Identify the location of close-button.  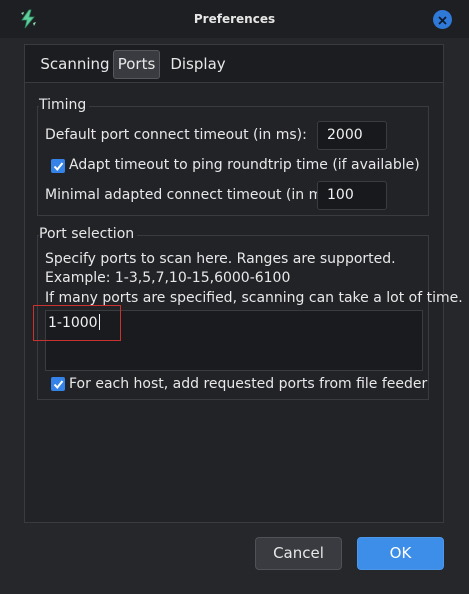
(442, 19).